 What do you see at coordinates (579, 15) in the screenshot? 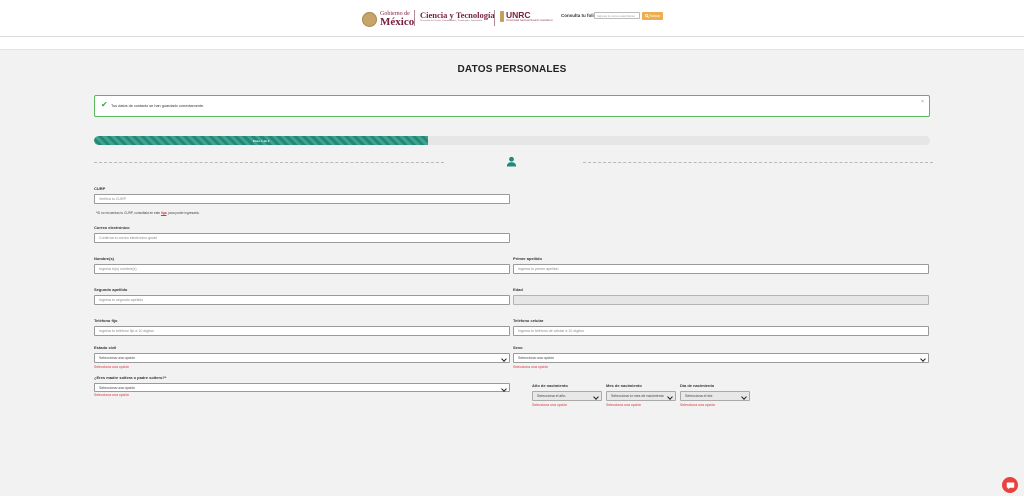
I see `folio-label: Consulta tu folio` at bounding box center [579, 15].